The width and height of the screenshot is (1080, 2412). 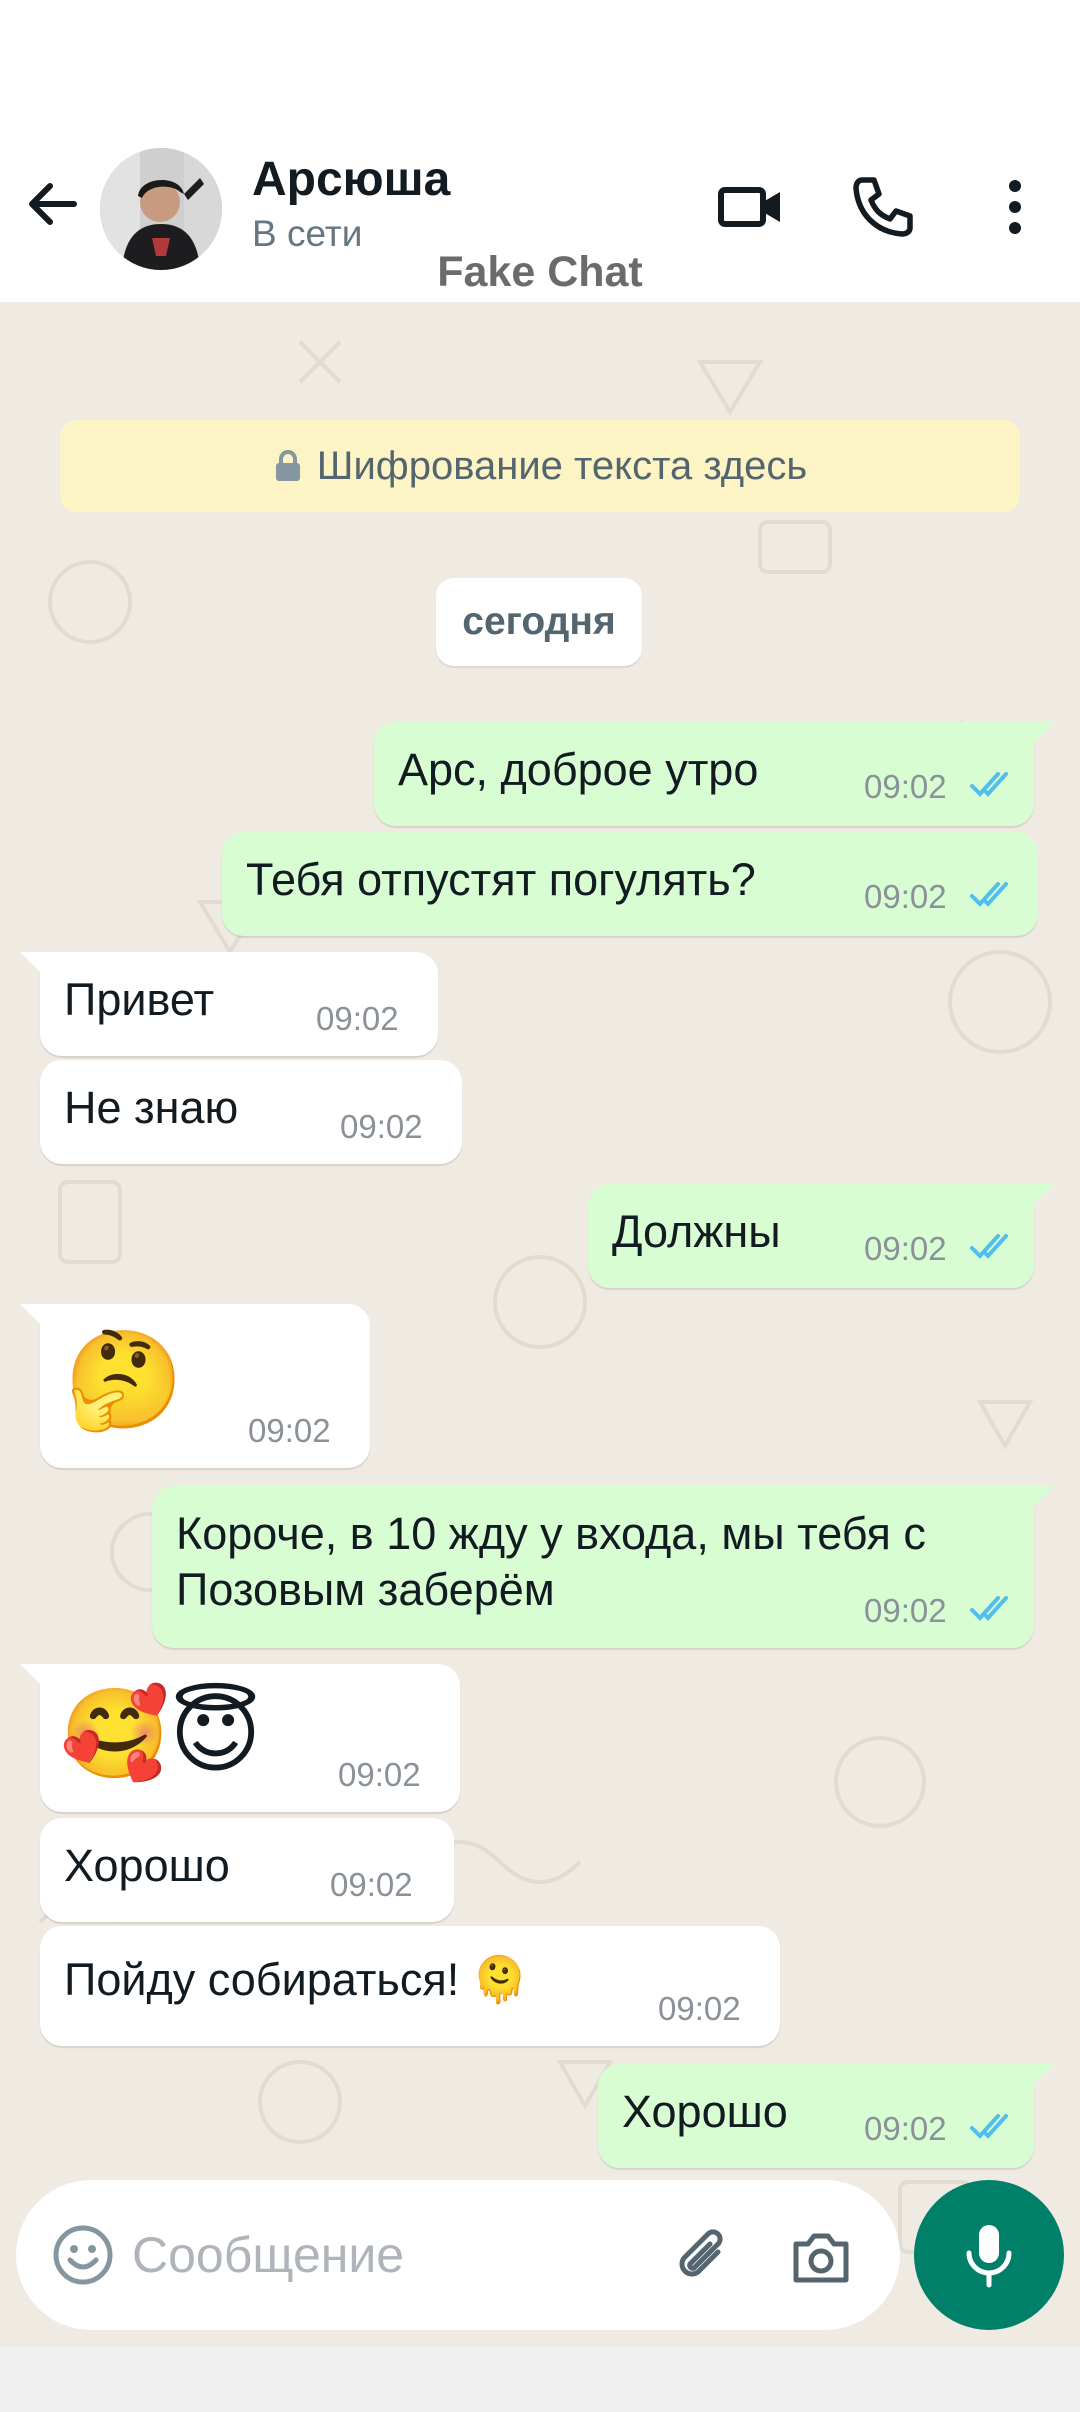 I want to click on message-bubble-incoming: Пойду собираться! 🫠 09:02, so click(x=410, y=1986).